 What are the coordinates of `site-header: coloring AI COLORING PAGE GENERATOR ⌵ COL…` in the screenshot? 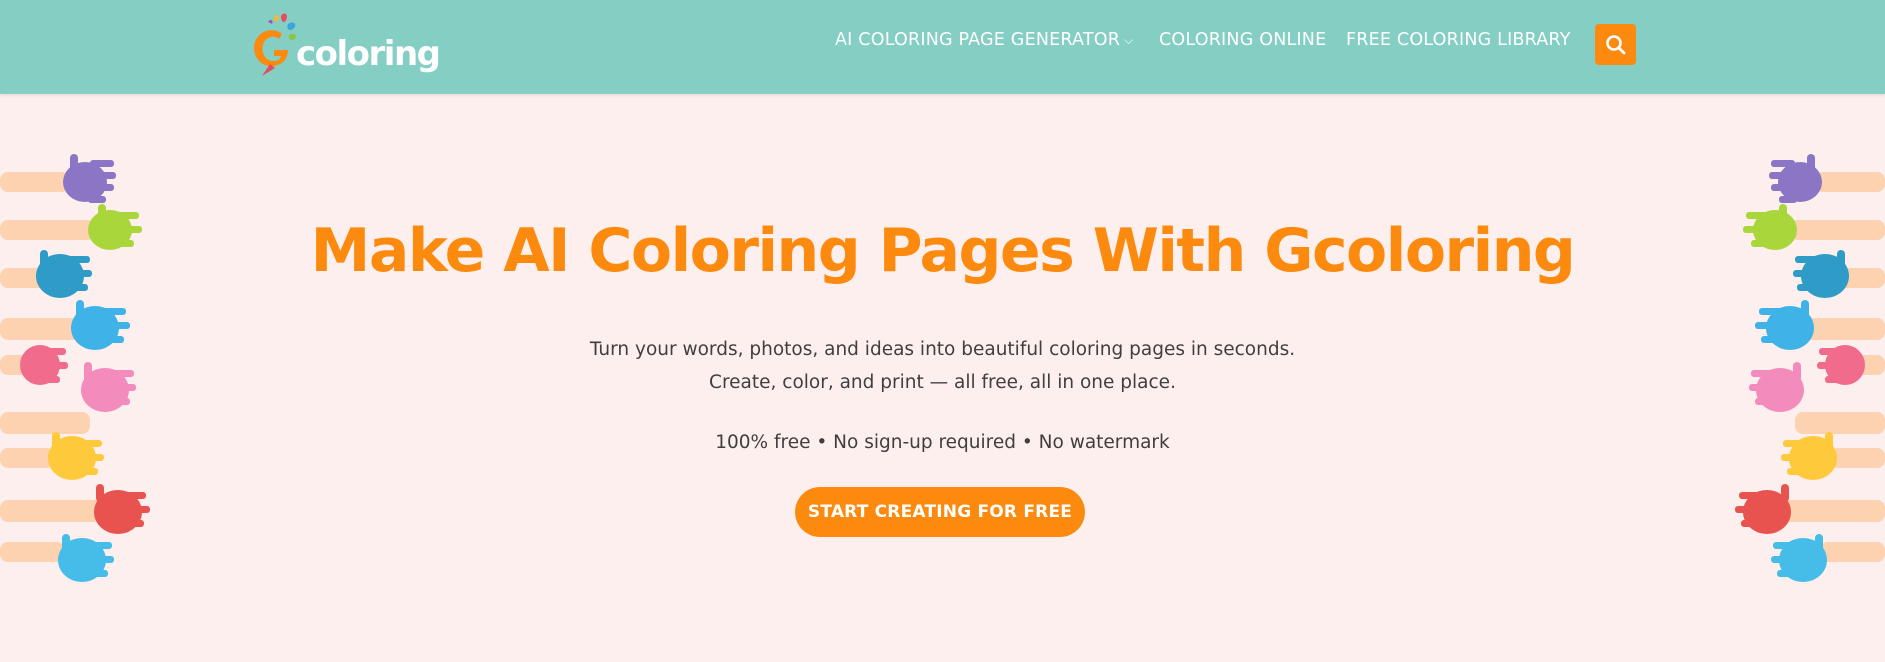 It's located at (942, 47).